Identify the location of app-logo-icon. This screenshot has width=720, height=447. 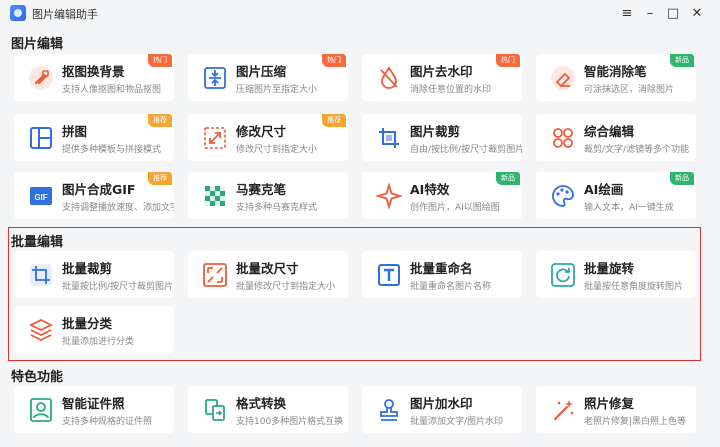
(18, 13).